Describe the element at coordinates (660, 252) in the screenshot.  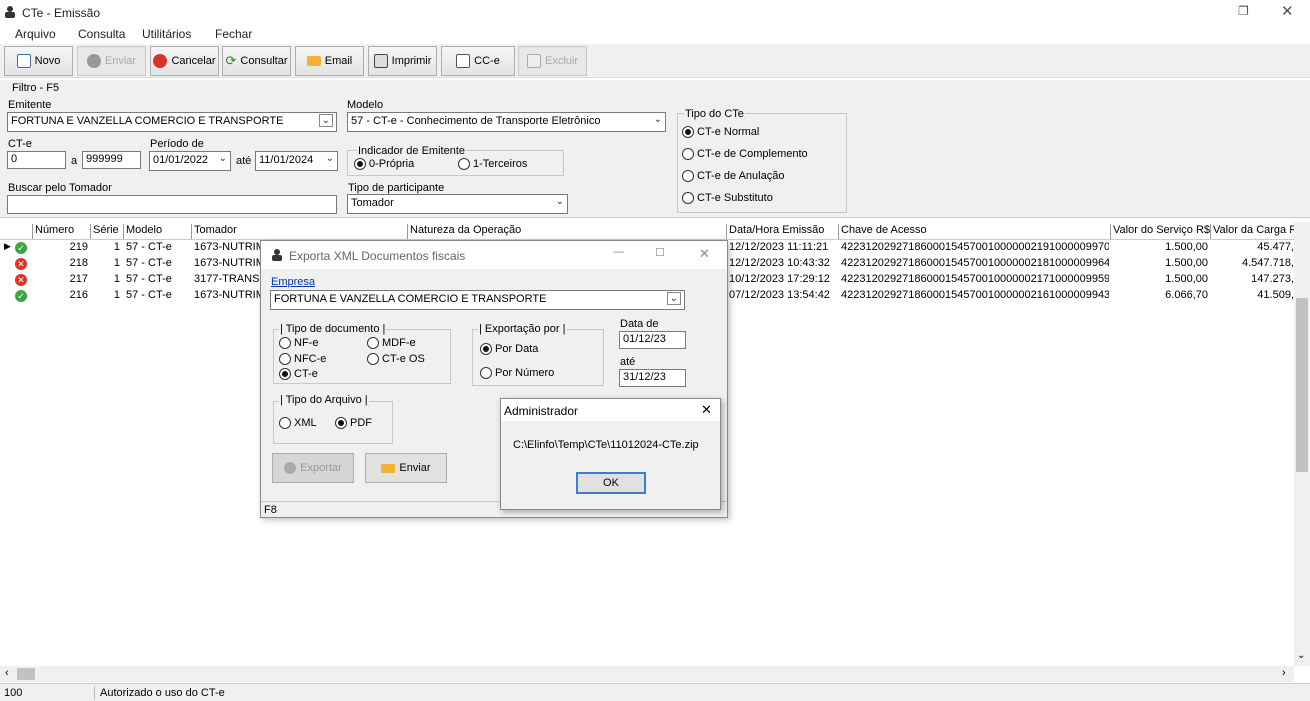
I see `maximize-icon: ☐` at that location.